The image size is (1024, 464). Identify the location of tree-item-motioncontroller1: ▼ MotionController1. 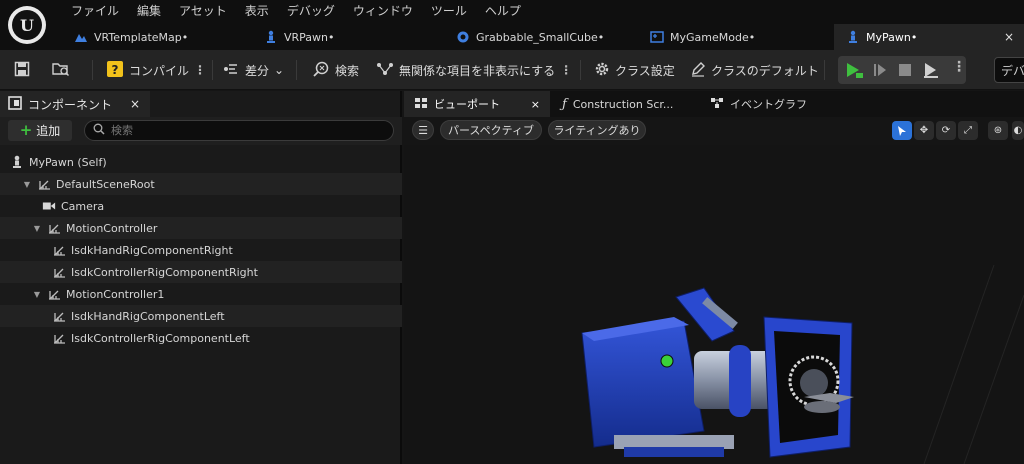
(201, 294).